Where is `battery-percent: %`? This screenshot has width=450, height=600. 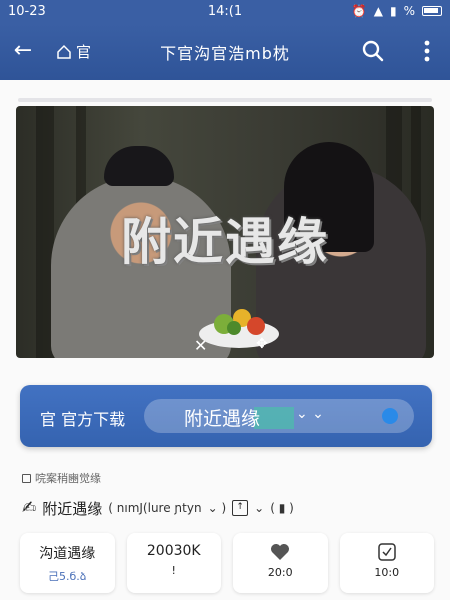 battery-percent: % is located at coordinates (409, 11).